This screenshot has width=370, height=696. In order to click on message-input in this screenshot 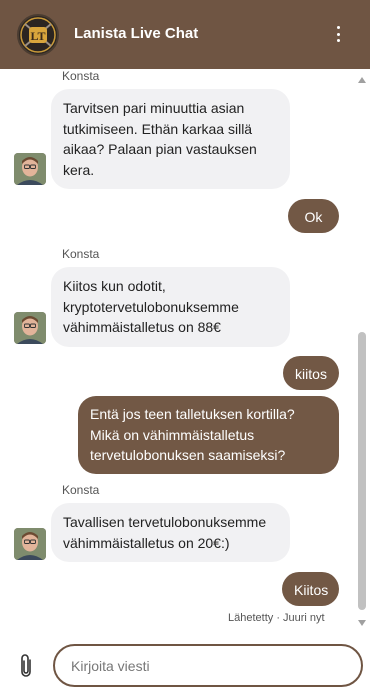, I will do `click(208, 665)`.